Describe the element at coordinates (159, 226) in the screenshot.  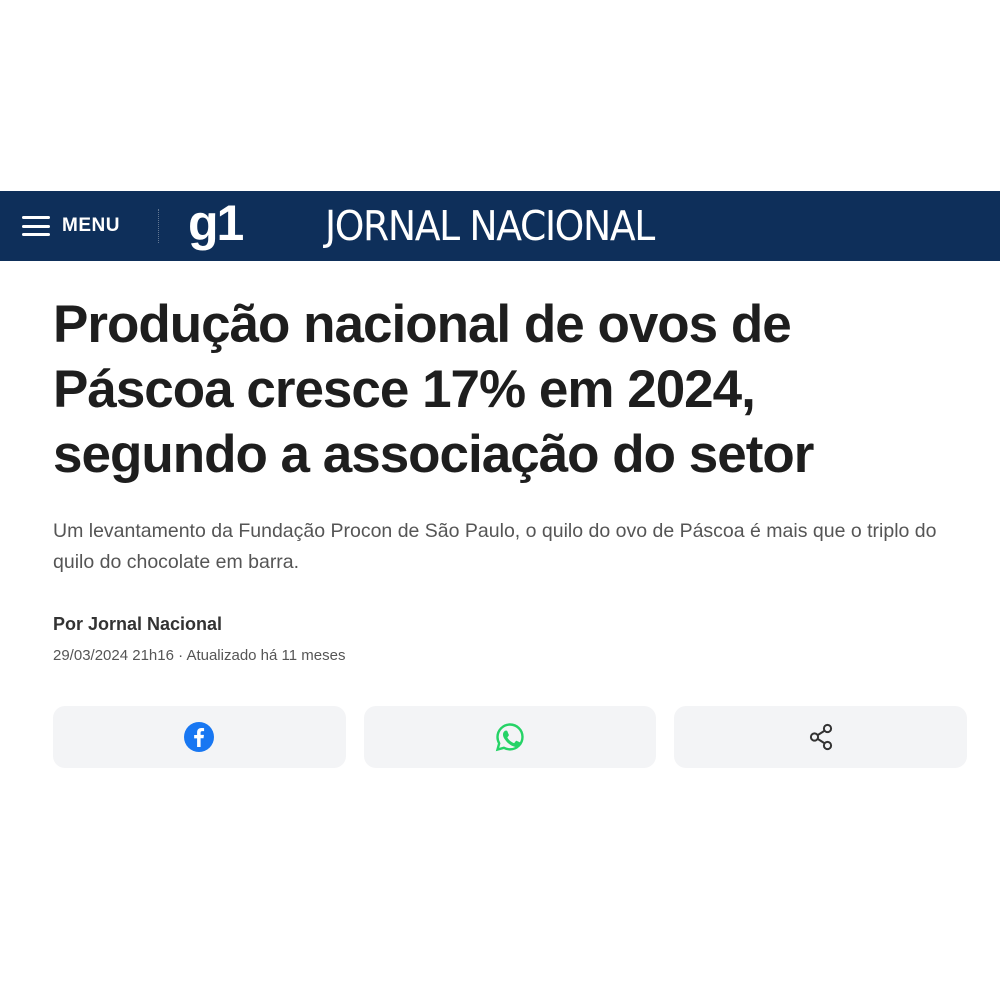
I see `header-divider` at that location.